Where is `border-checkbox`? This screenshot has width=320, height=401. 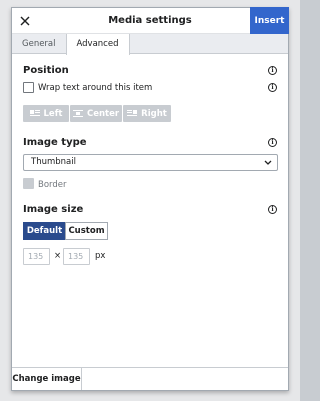
border-checkbox is located at coordinates (28, 183).